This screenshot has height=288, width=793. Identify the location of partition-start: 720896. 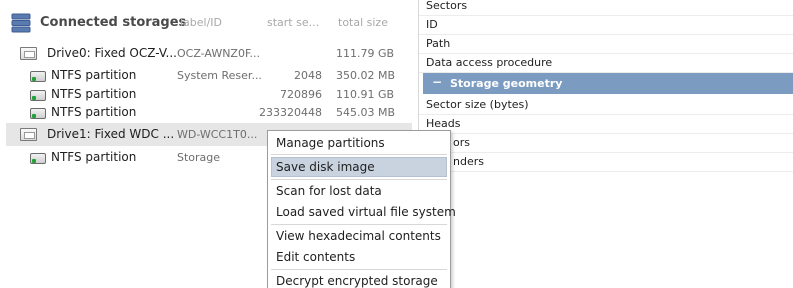
(301, 94).